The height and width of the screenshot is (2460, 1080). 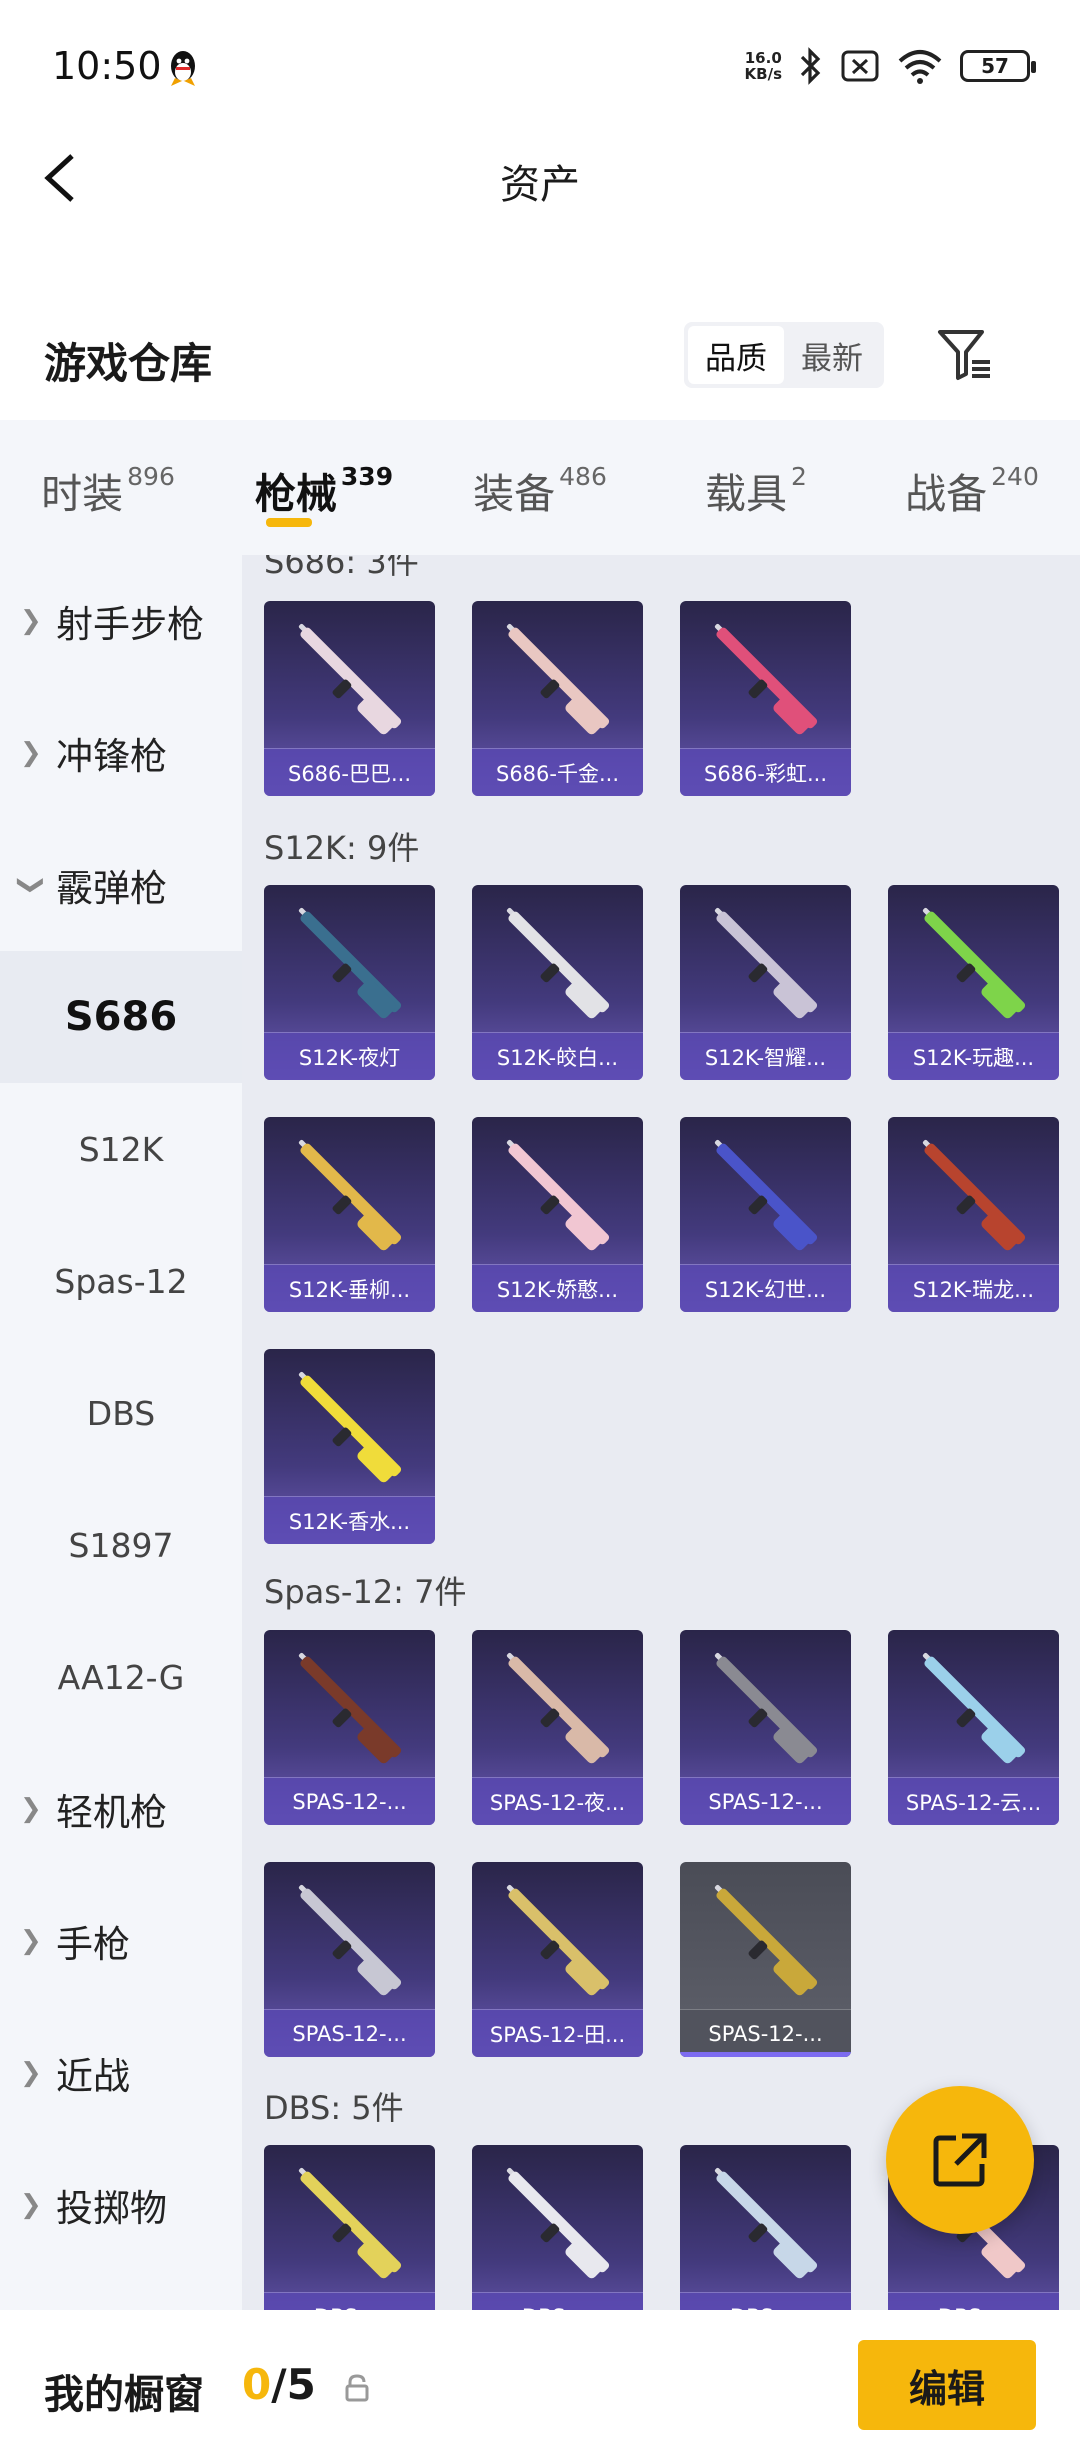 I want to click on sidebar-item-throwables: ❯ 投掷物, so click(x=121, y=2205).